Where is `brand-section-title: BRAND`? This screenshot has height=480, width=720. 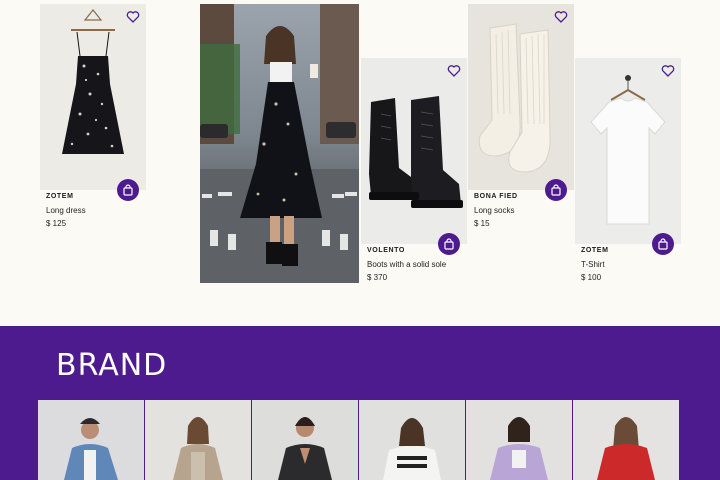 brand-section-title: BRAND is located at coordinates (112, 365).